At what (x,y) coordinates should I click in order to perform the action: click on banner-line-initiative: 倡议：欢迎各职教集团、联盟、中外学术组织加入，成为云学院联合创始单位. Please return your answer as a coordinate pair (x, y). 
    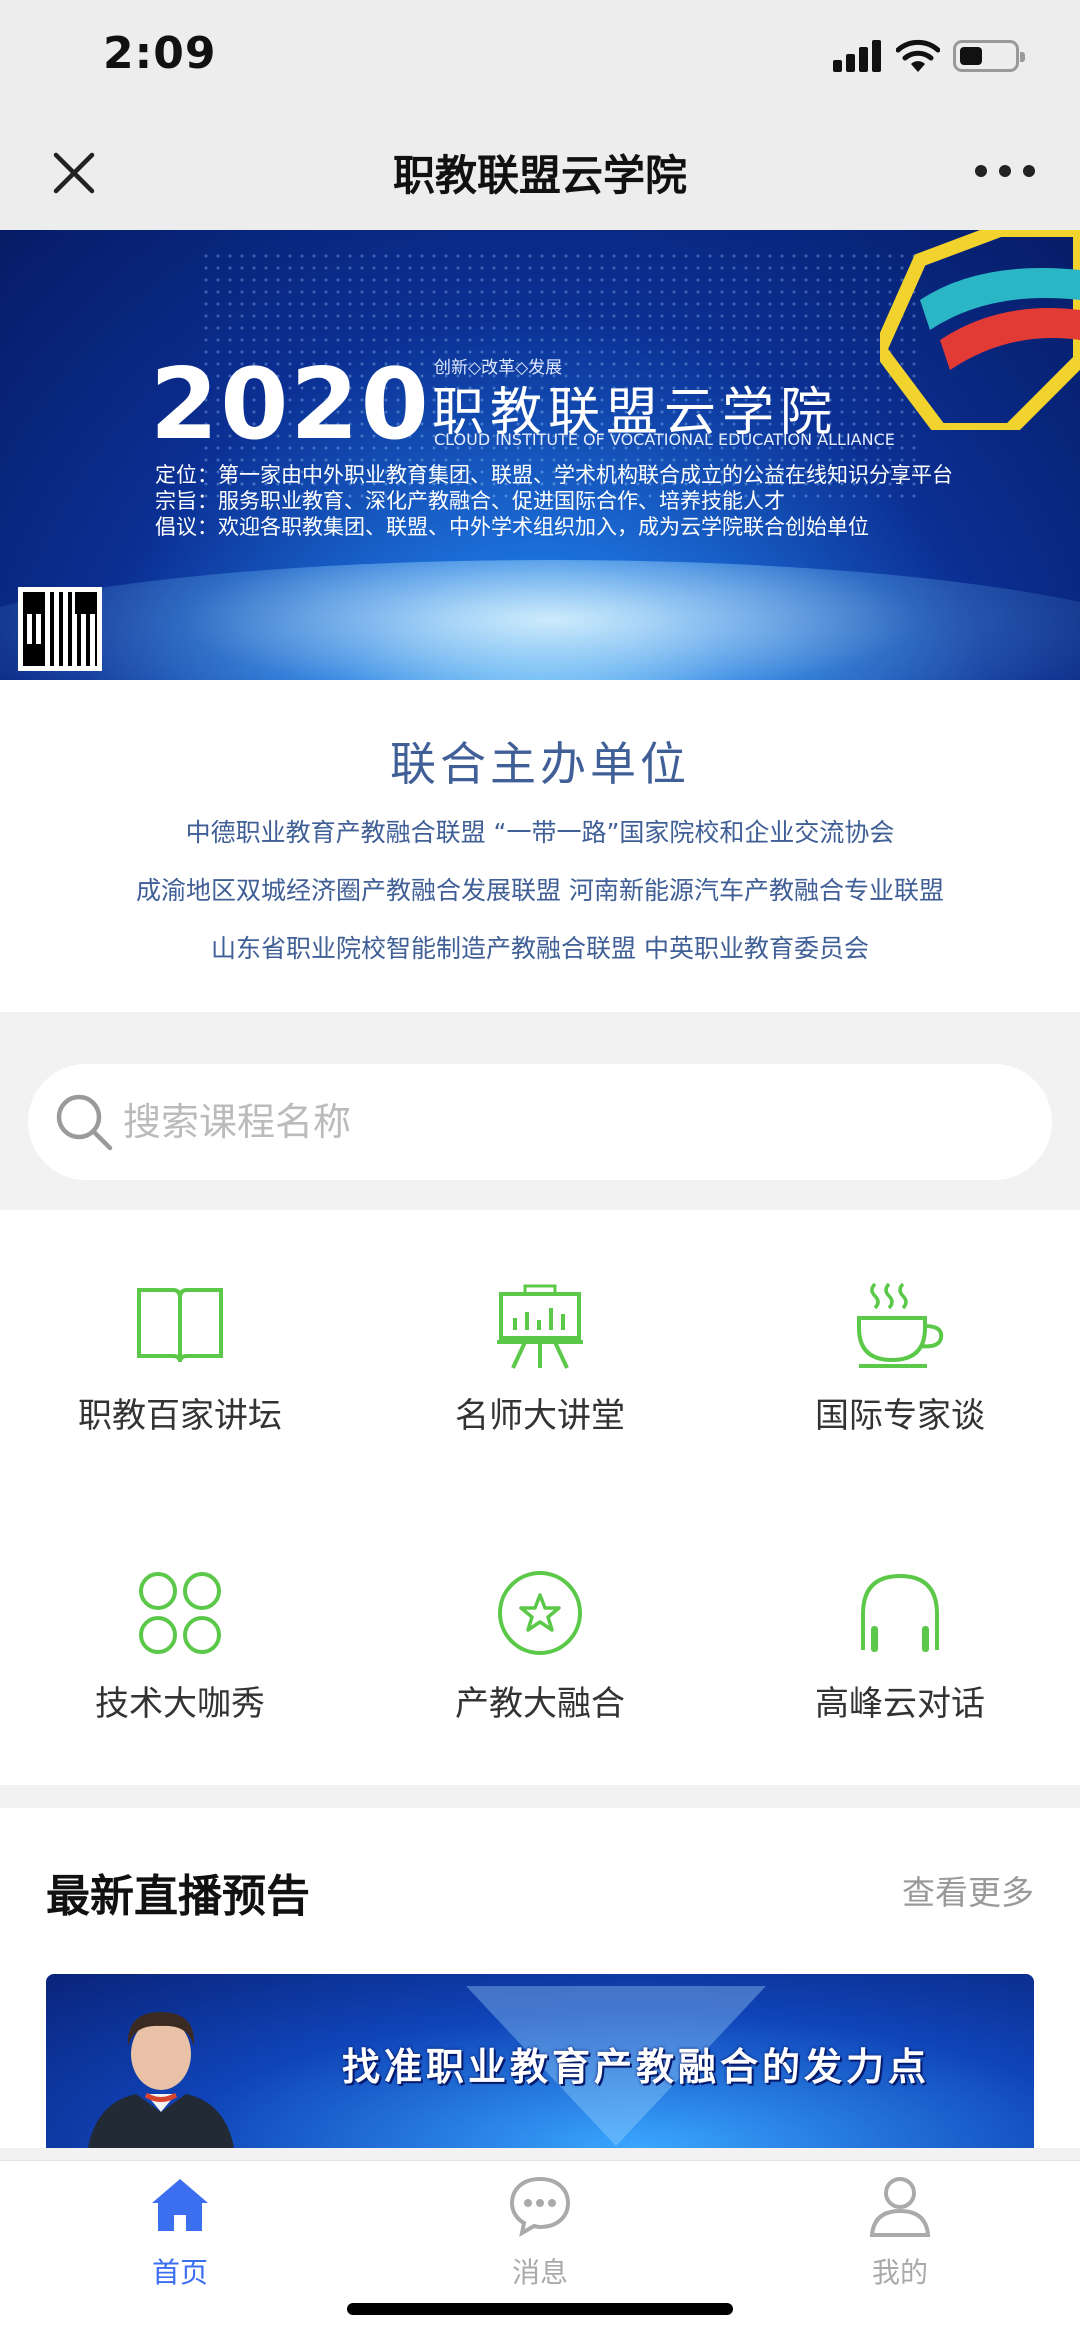
    Looking at the image, I should click on (512, 527).